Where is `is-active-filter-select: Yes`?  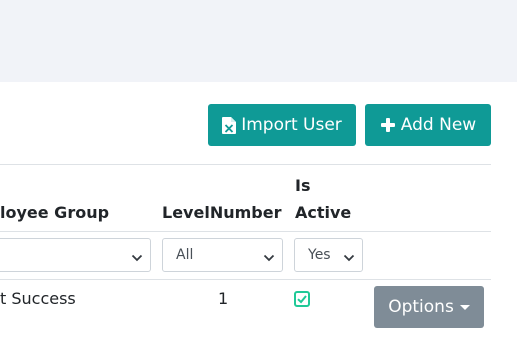
is-active-filter-select: Yes is located at coordinates (328, 255).